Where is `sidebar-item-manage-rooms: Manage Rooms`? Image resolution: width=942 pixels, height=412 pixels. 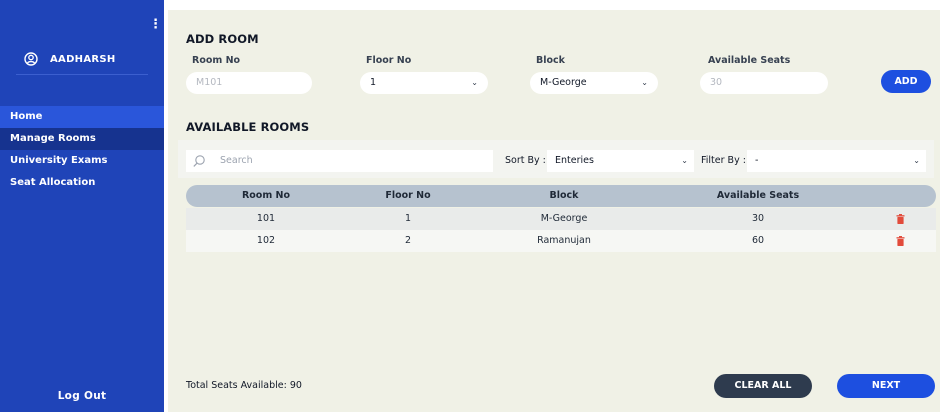 sidebar-item-manage-rooms: Manage Rooms is located at coordinates (82, 139).